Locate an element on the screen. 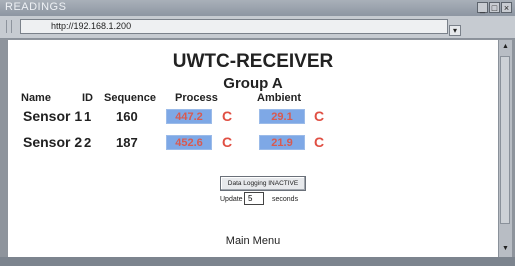 Image resolution: width=515 pixels, height=266 pixels. row-sequence: 160 is located at coordinates (127, 116).